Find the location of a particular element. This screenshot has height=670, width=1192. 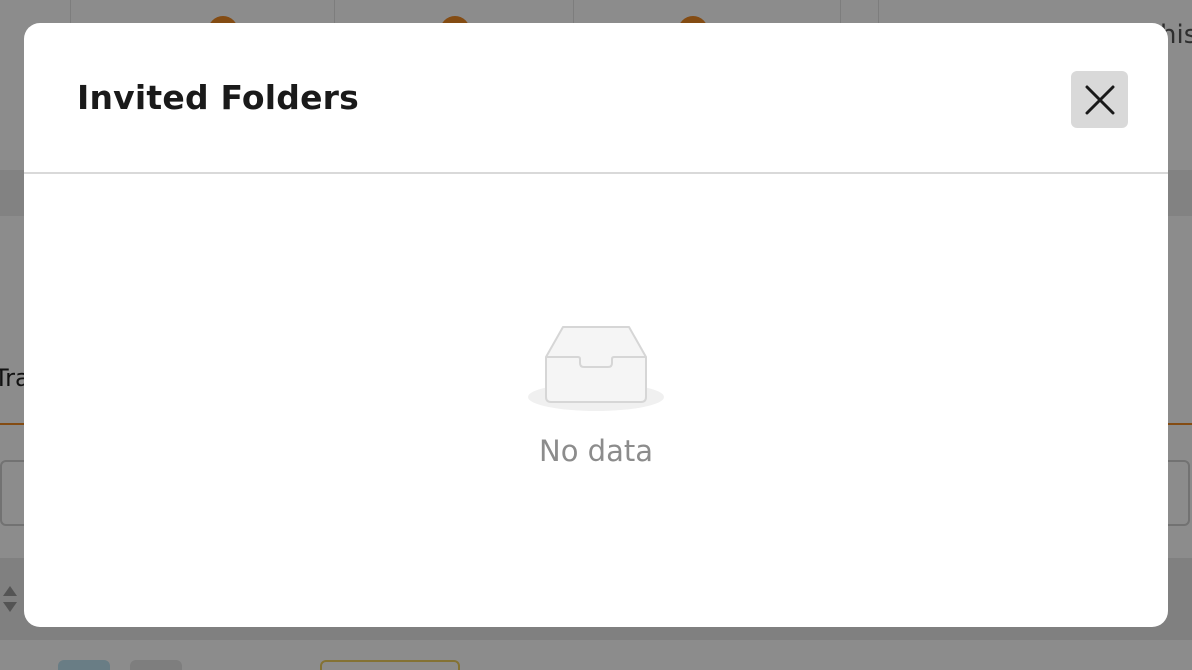

dialog-title: Invited Folders is located at coordinates (218, 97).